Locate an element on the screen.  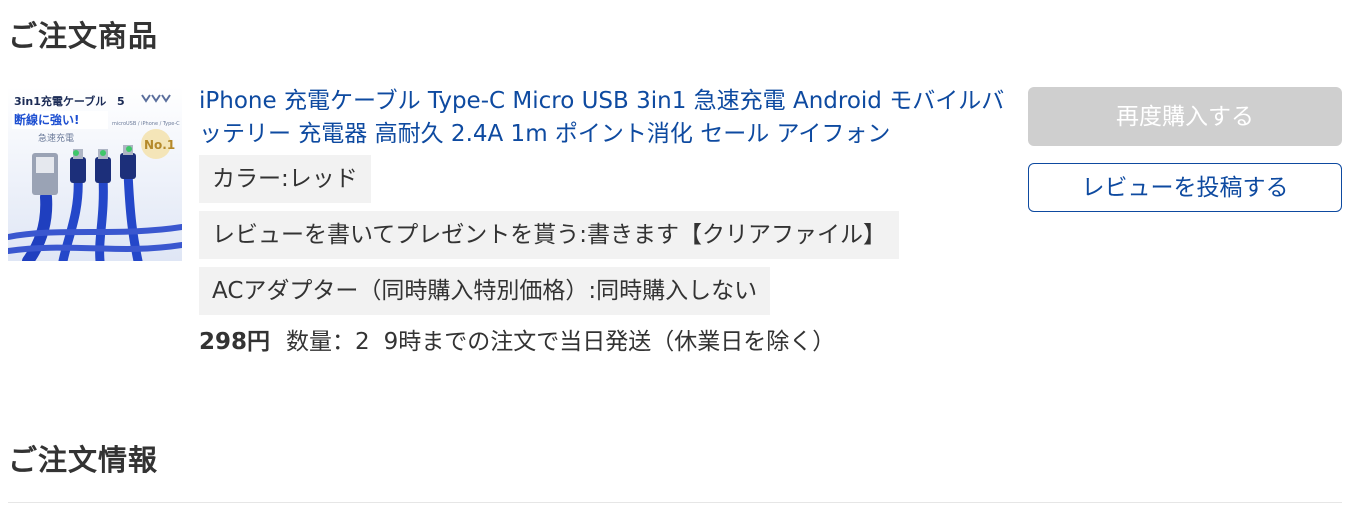
option-ac-adapter: ACアダプター（同時購入特別価格）:同時購入しない is located at coordinates (485, 291).